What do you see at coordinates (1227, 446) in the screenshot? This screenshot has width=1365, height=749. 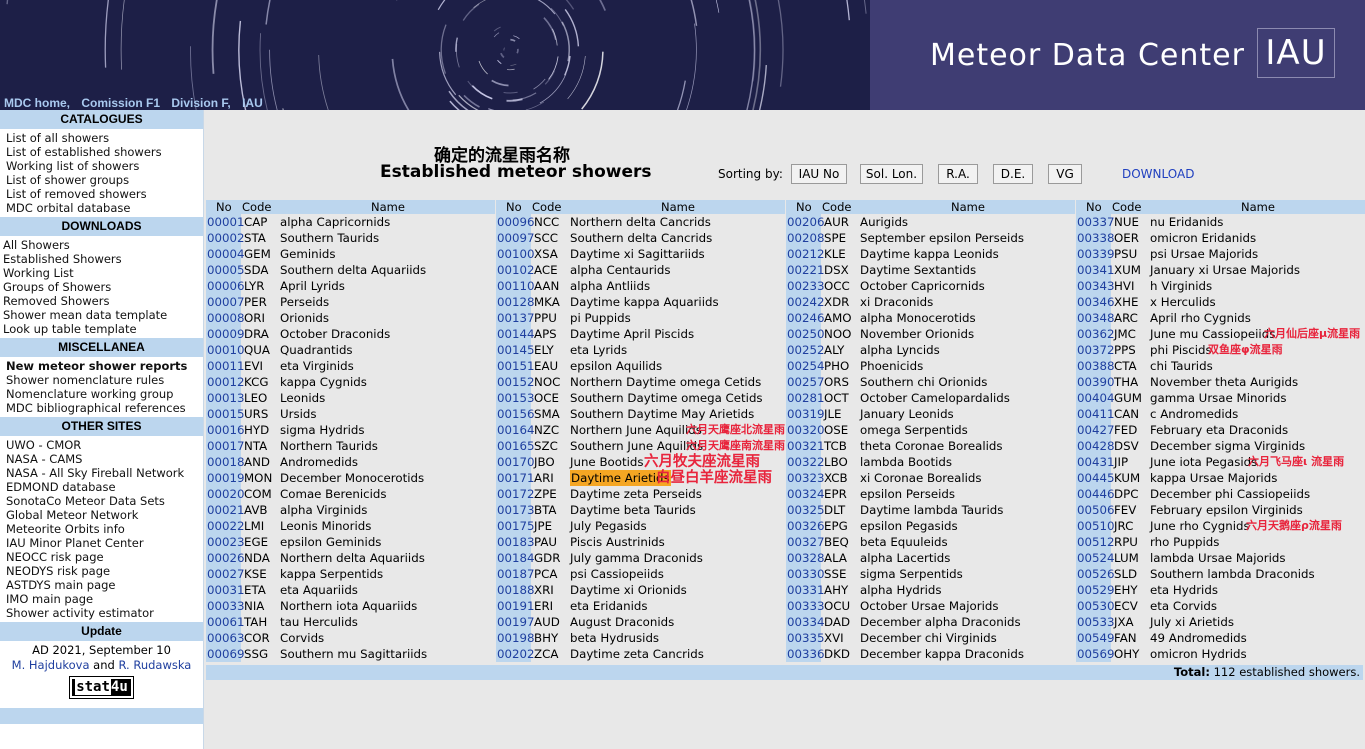 I see `shower-name: December sigma Virginids` at bounding box center [1227, 446].